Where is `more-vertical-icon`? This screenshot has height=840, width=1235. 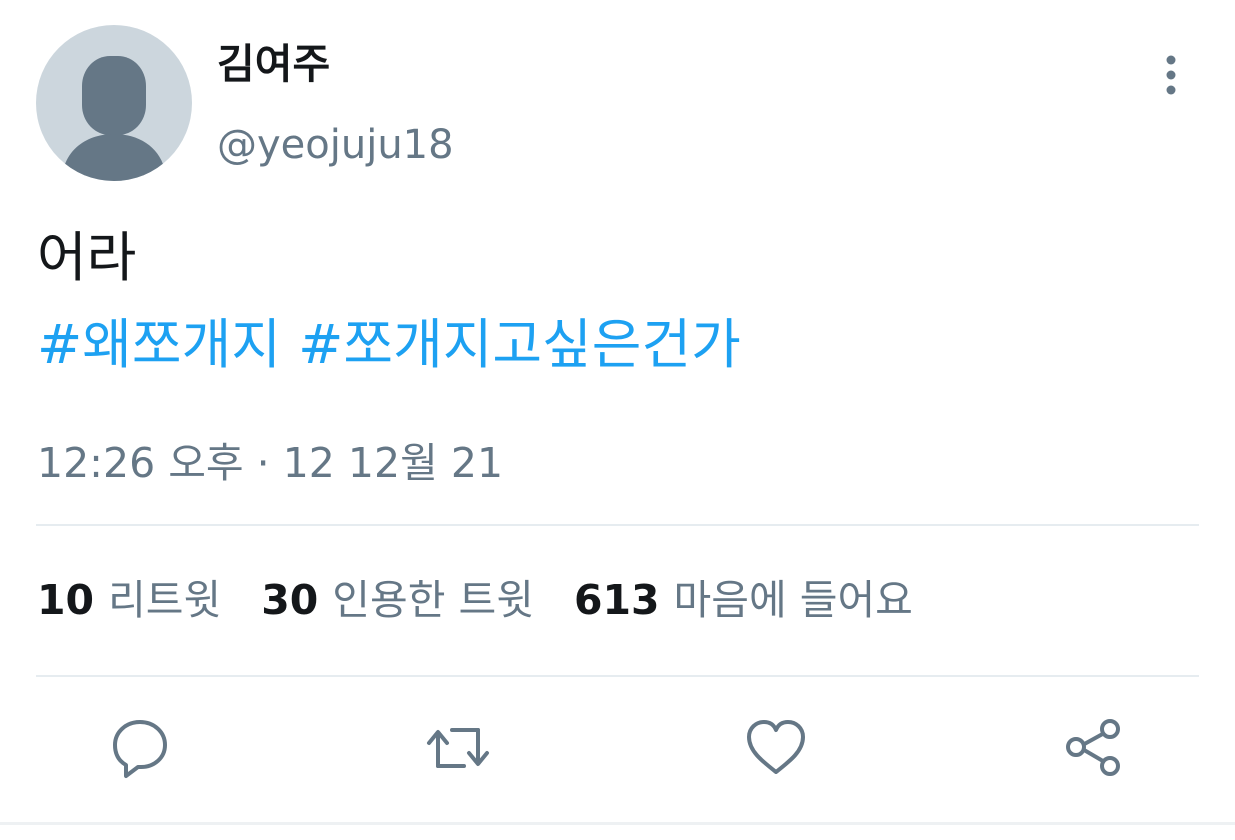
more-vertical-icon is located at coordinates (1171, 75).